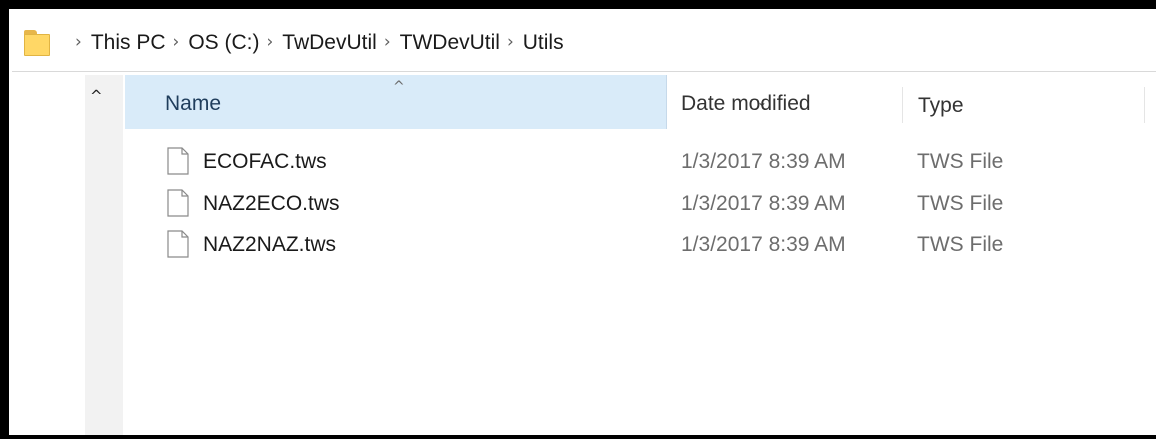 This screenshot has width=1156, height=439. I want to click on folder-icon, so click(41, 42).